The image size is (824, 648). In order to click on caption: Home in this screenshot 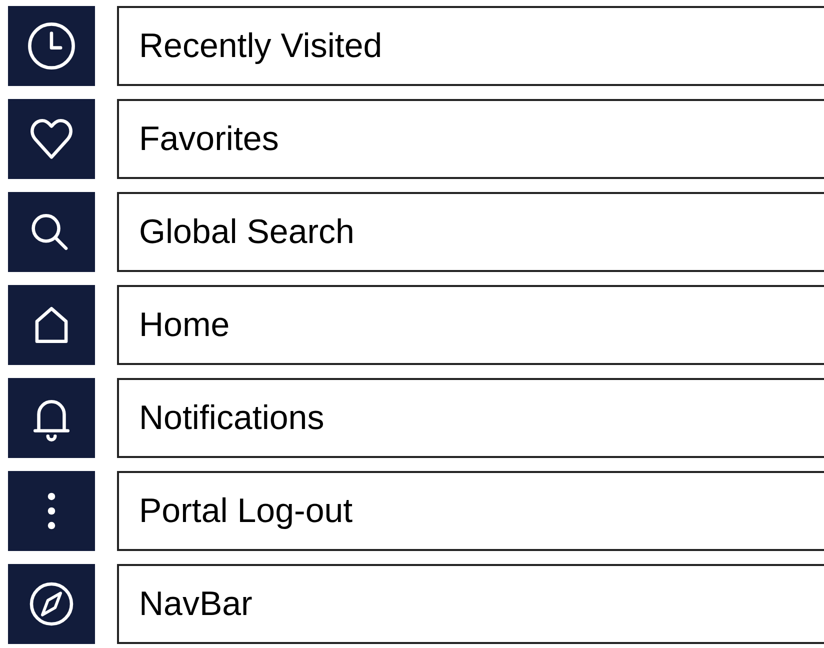, I will do `click(470, 325)`.